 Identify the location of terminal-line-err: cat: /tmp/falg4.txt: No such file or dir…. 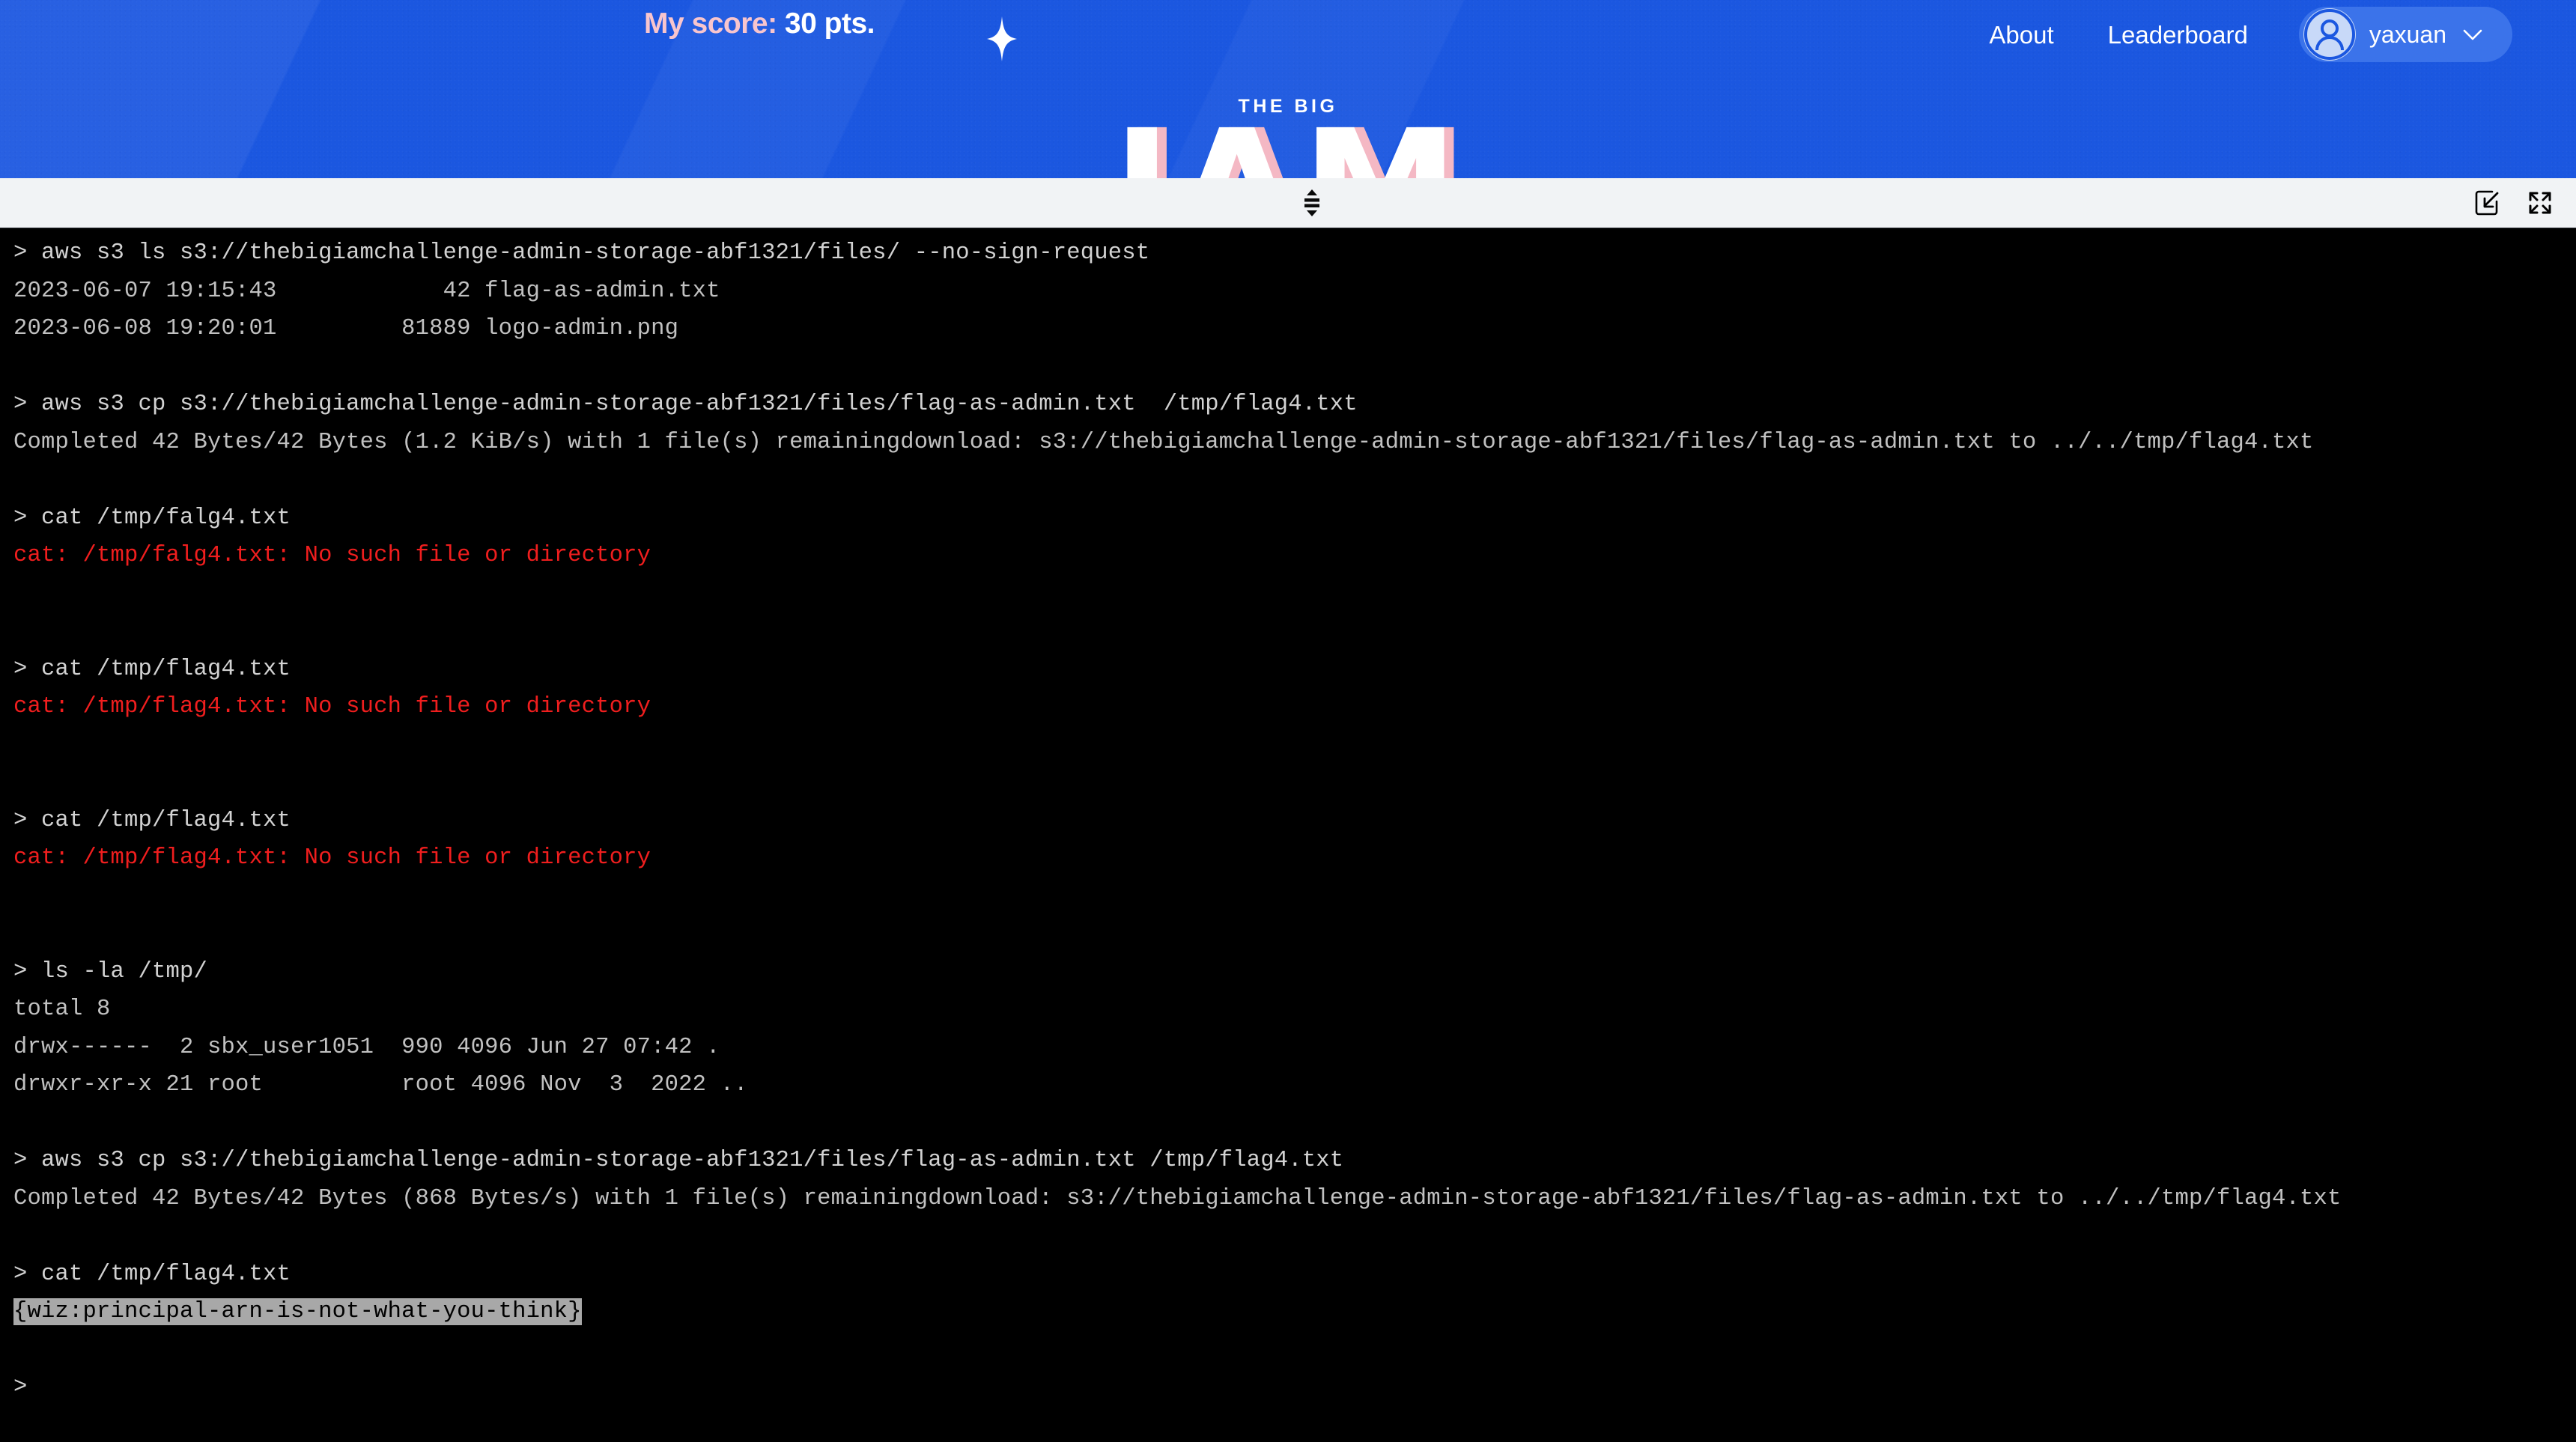
(332, 555).